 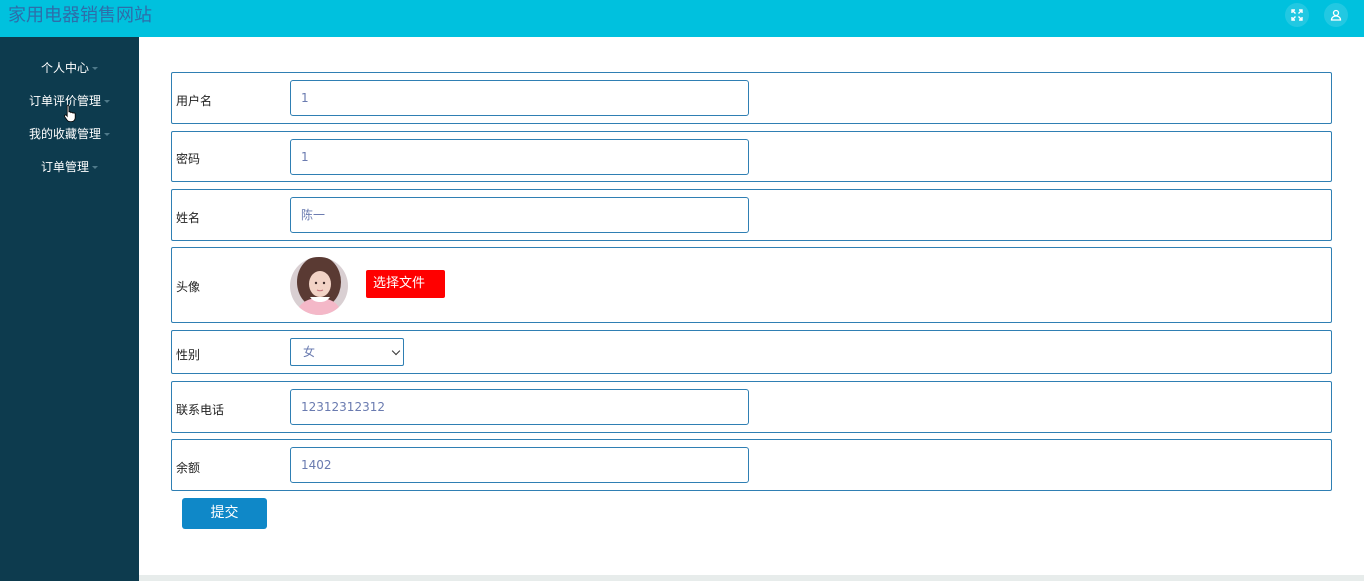 I want to click on phone-input: 12312312312, so click(x=519, y=407).